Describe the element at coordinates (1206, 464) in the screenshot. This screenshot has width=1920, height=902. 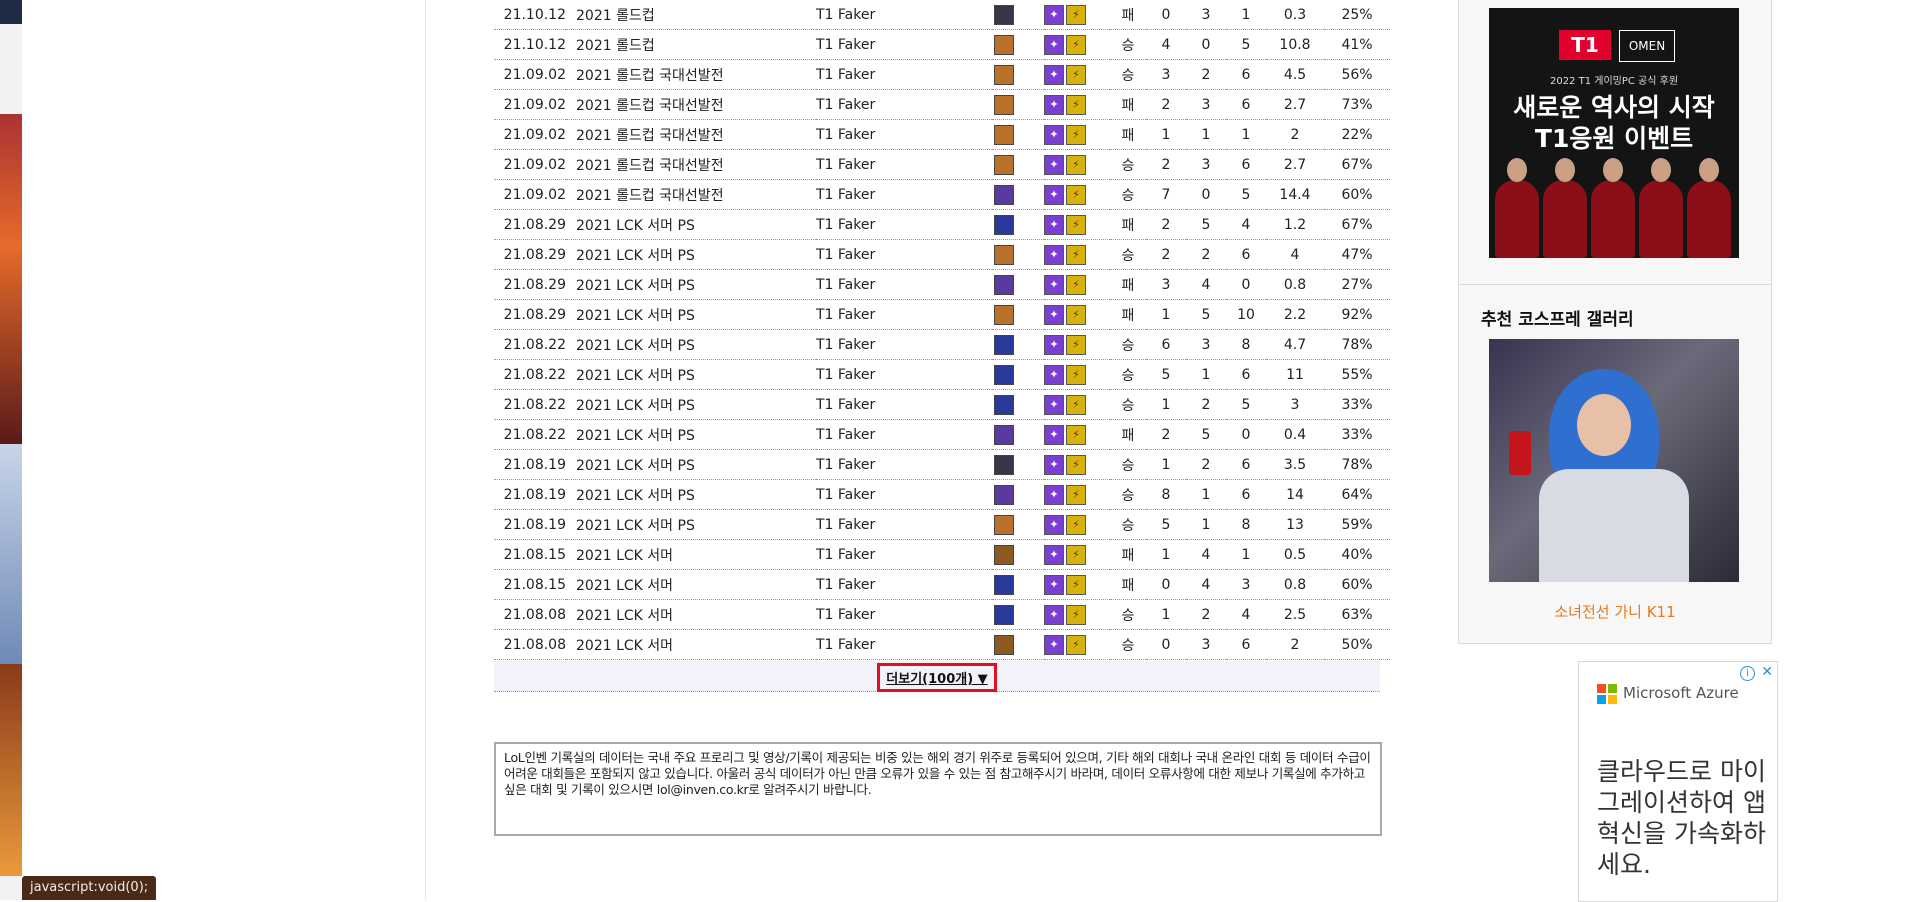
I see `record-deaths: 2` at that location.